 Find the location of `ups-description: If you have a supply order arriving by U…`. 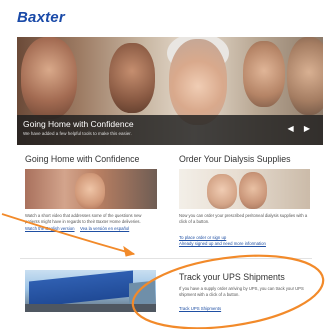

ups-description: If you have a supply order arriving by U… is located at coordinates (241, 292).